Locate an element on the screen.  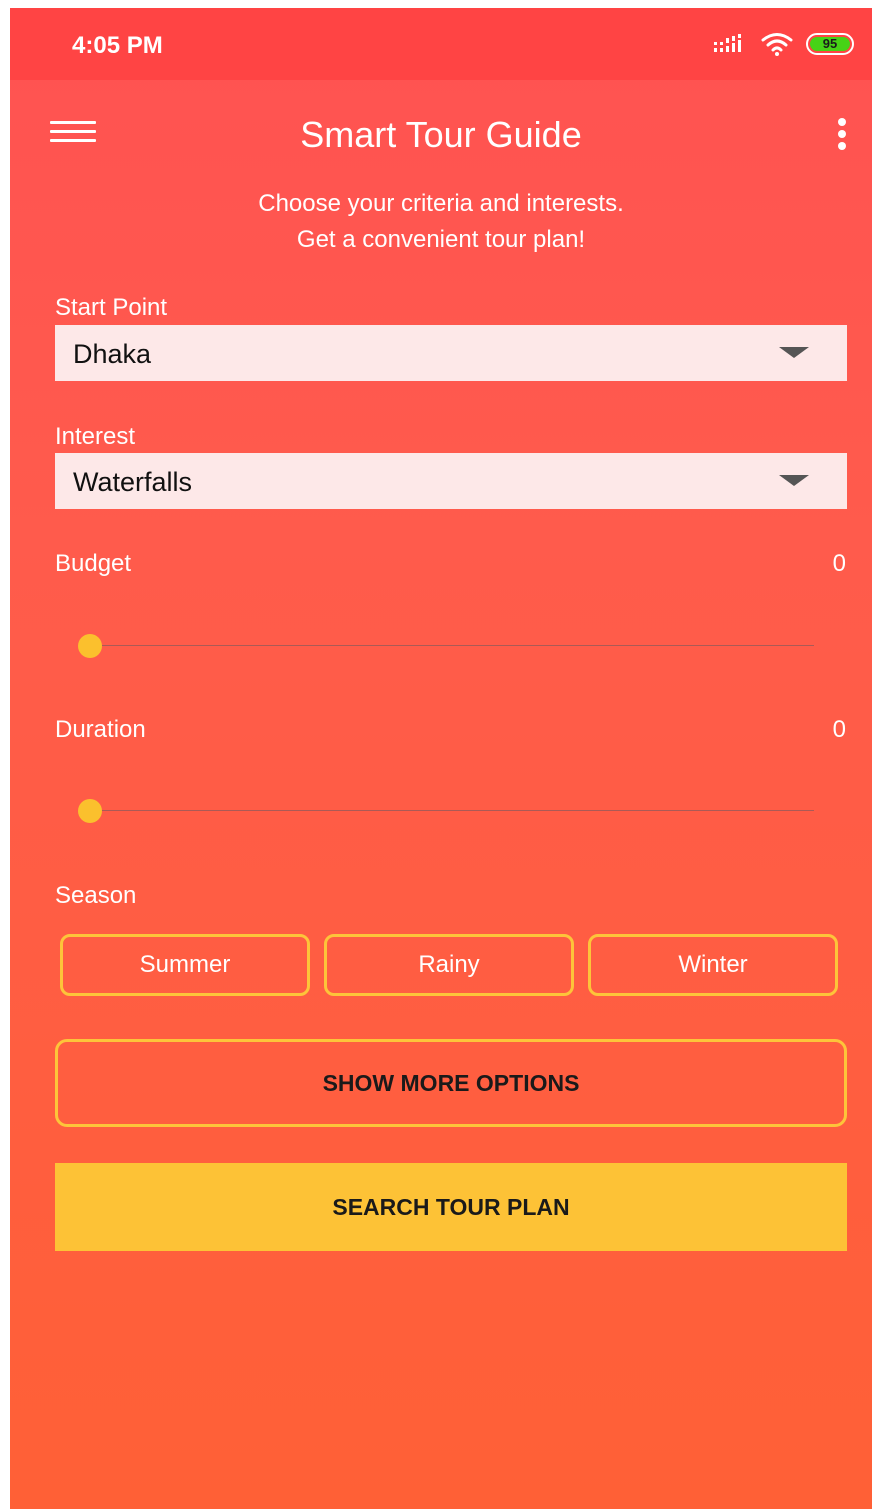
budget-value: 0 is located at coordinates (839, 563).